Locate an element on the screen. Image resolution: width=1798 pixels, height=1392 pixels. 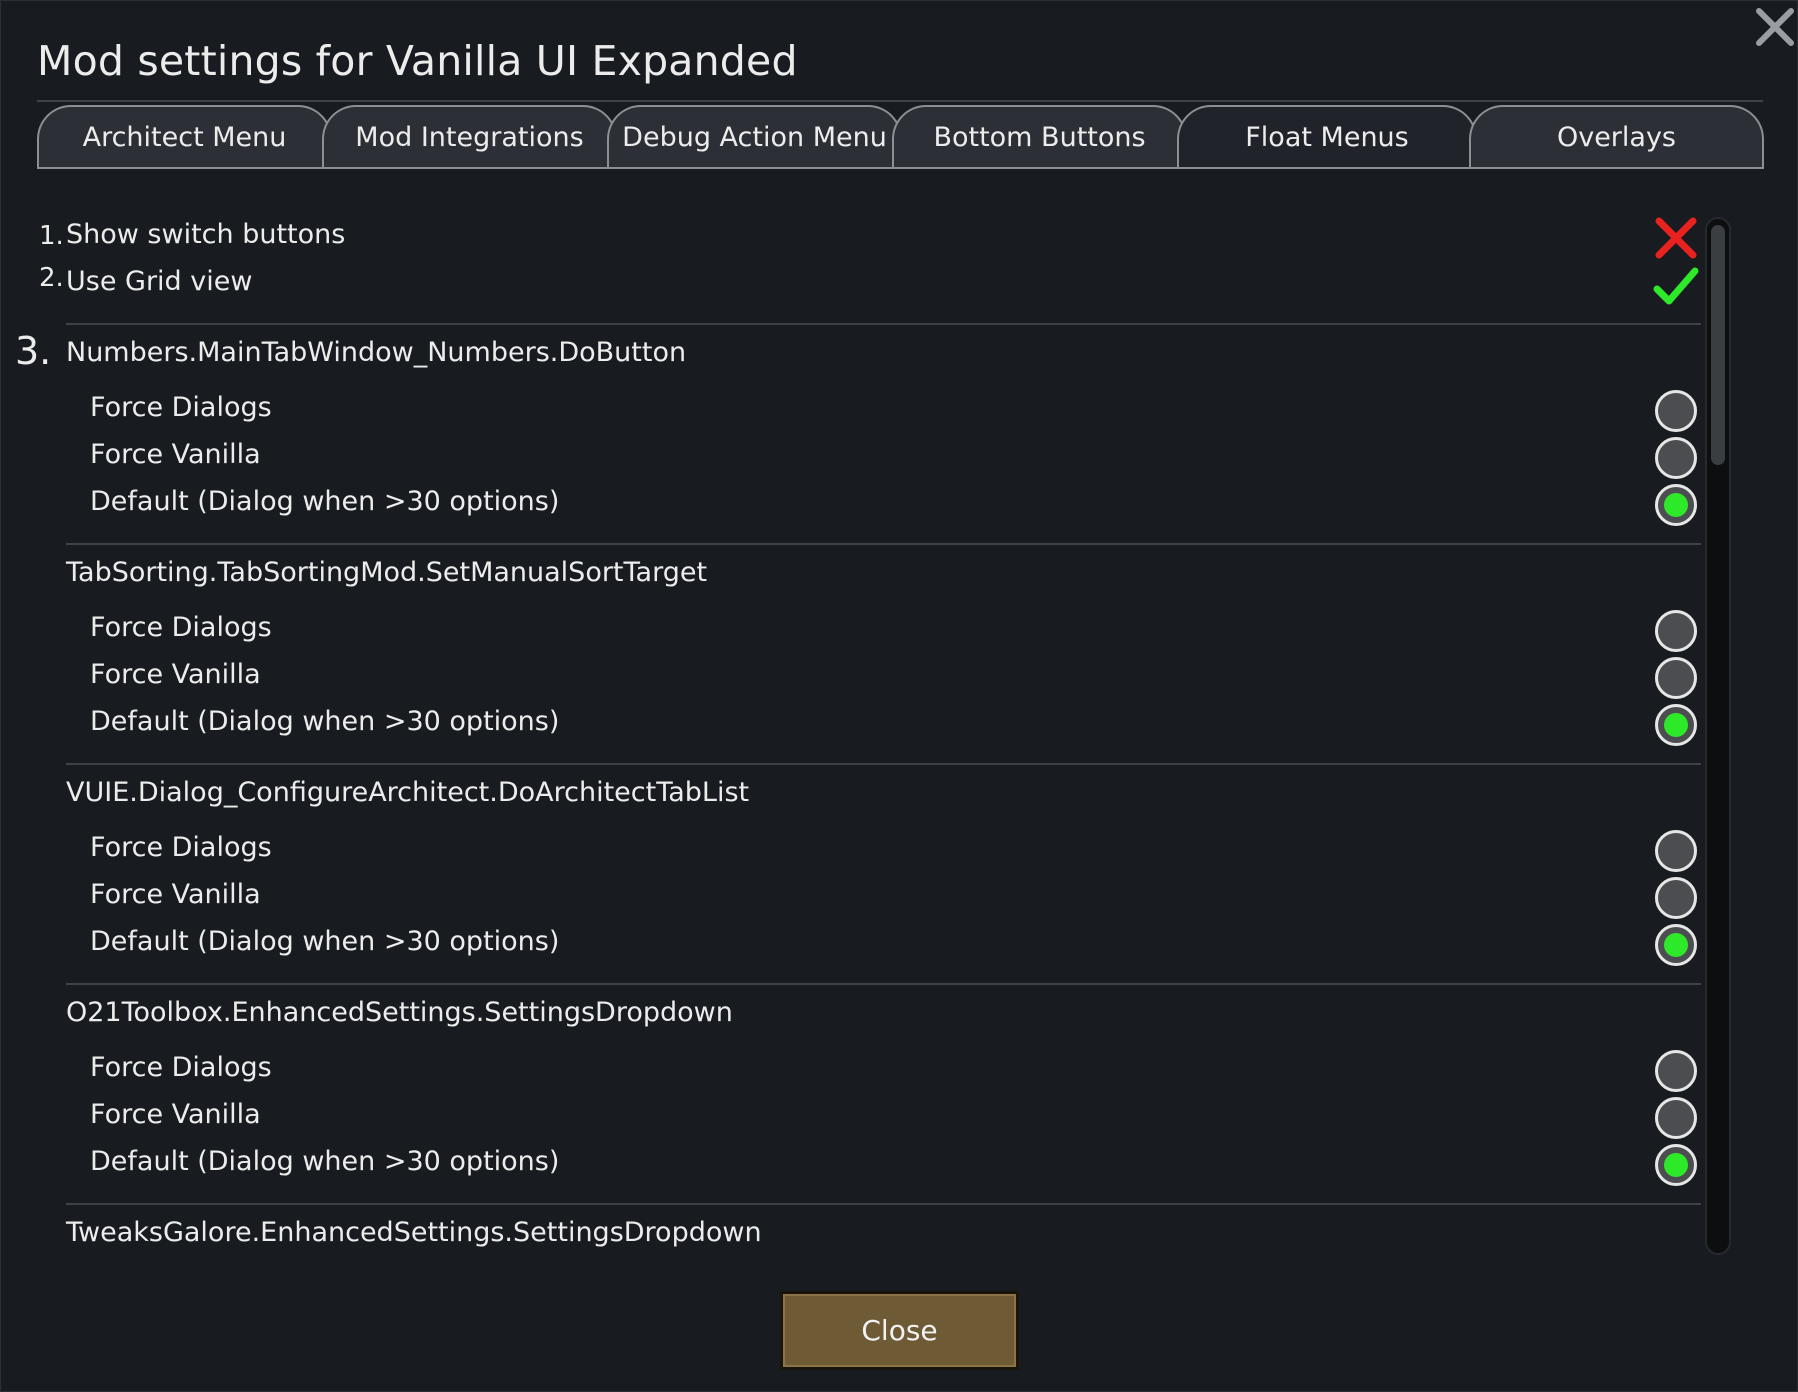
title-divider is located at coordinates (900, 101).